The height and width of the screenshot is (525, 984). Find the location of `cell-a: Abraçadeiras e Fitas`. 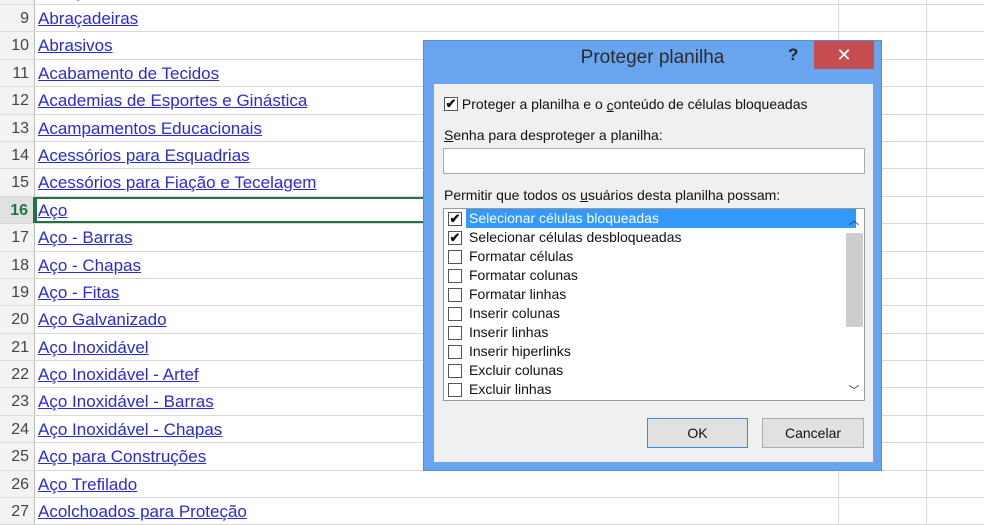

cell-a: Abraçadeiras e Fitas is located at coordinates (437, 2).